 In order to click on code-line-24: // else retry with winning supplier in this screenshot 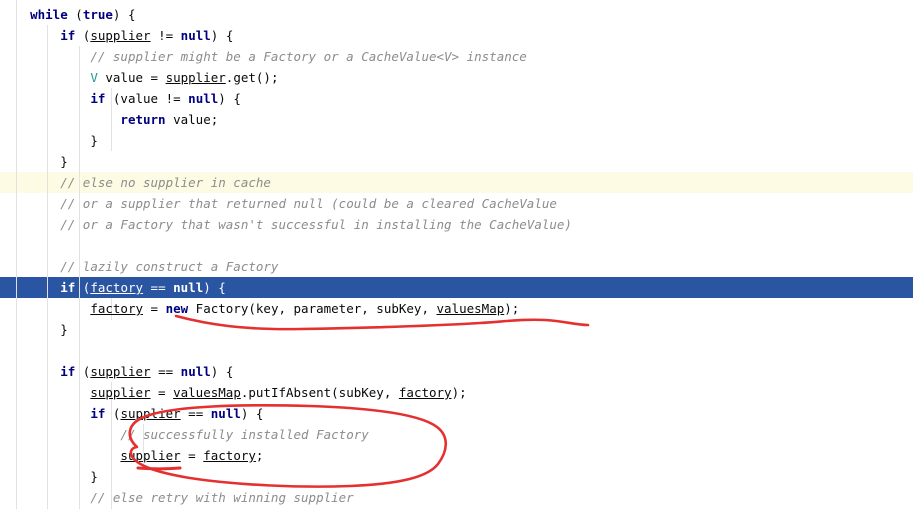, I will do `click(456, 497)`.